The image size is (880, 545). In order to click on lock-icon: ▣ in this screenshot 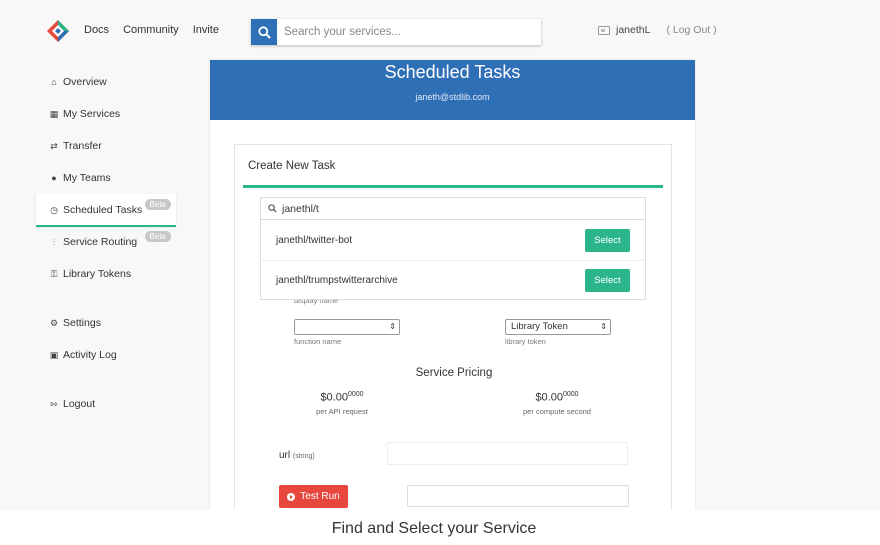, I will do `click(54, 355)`.